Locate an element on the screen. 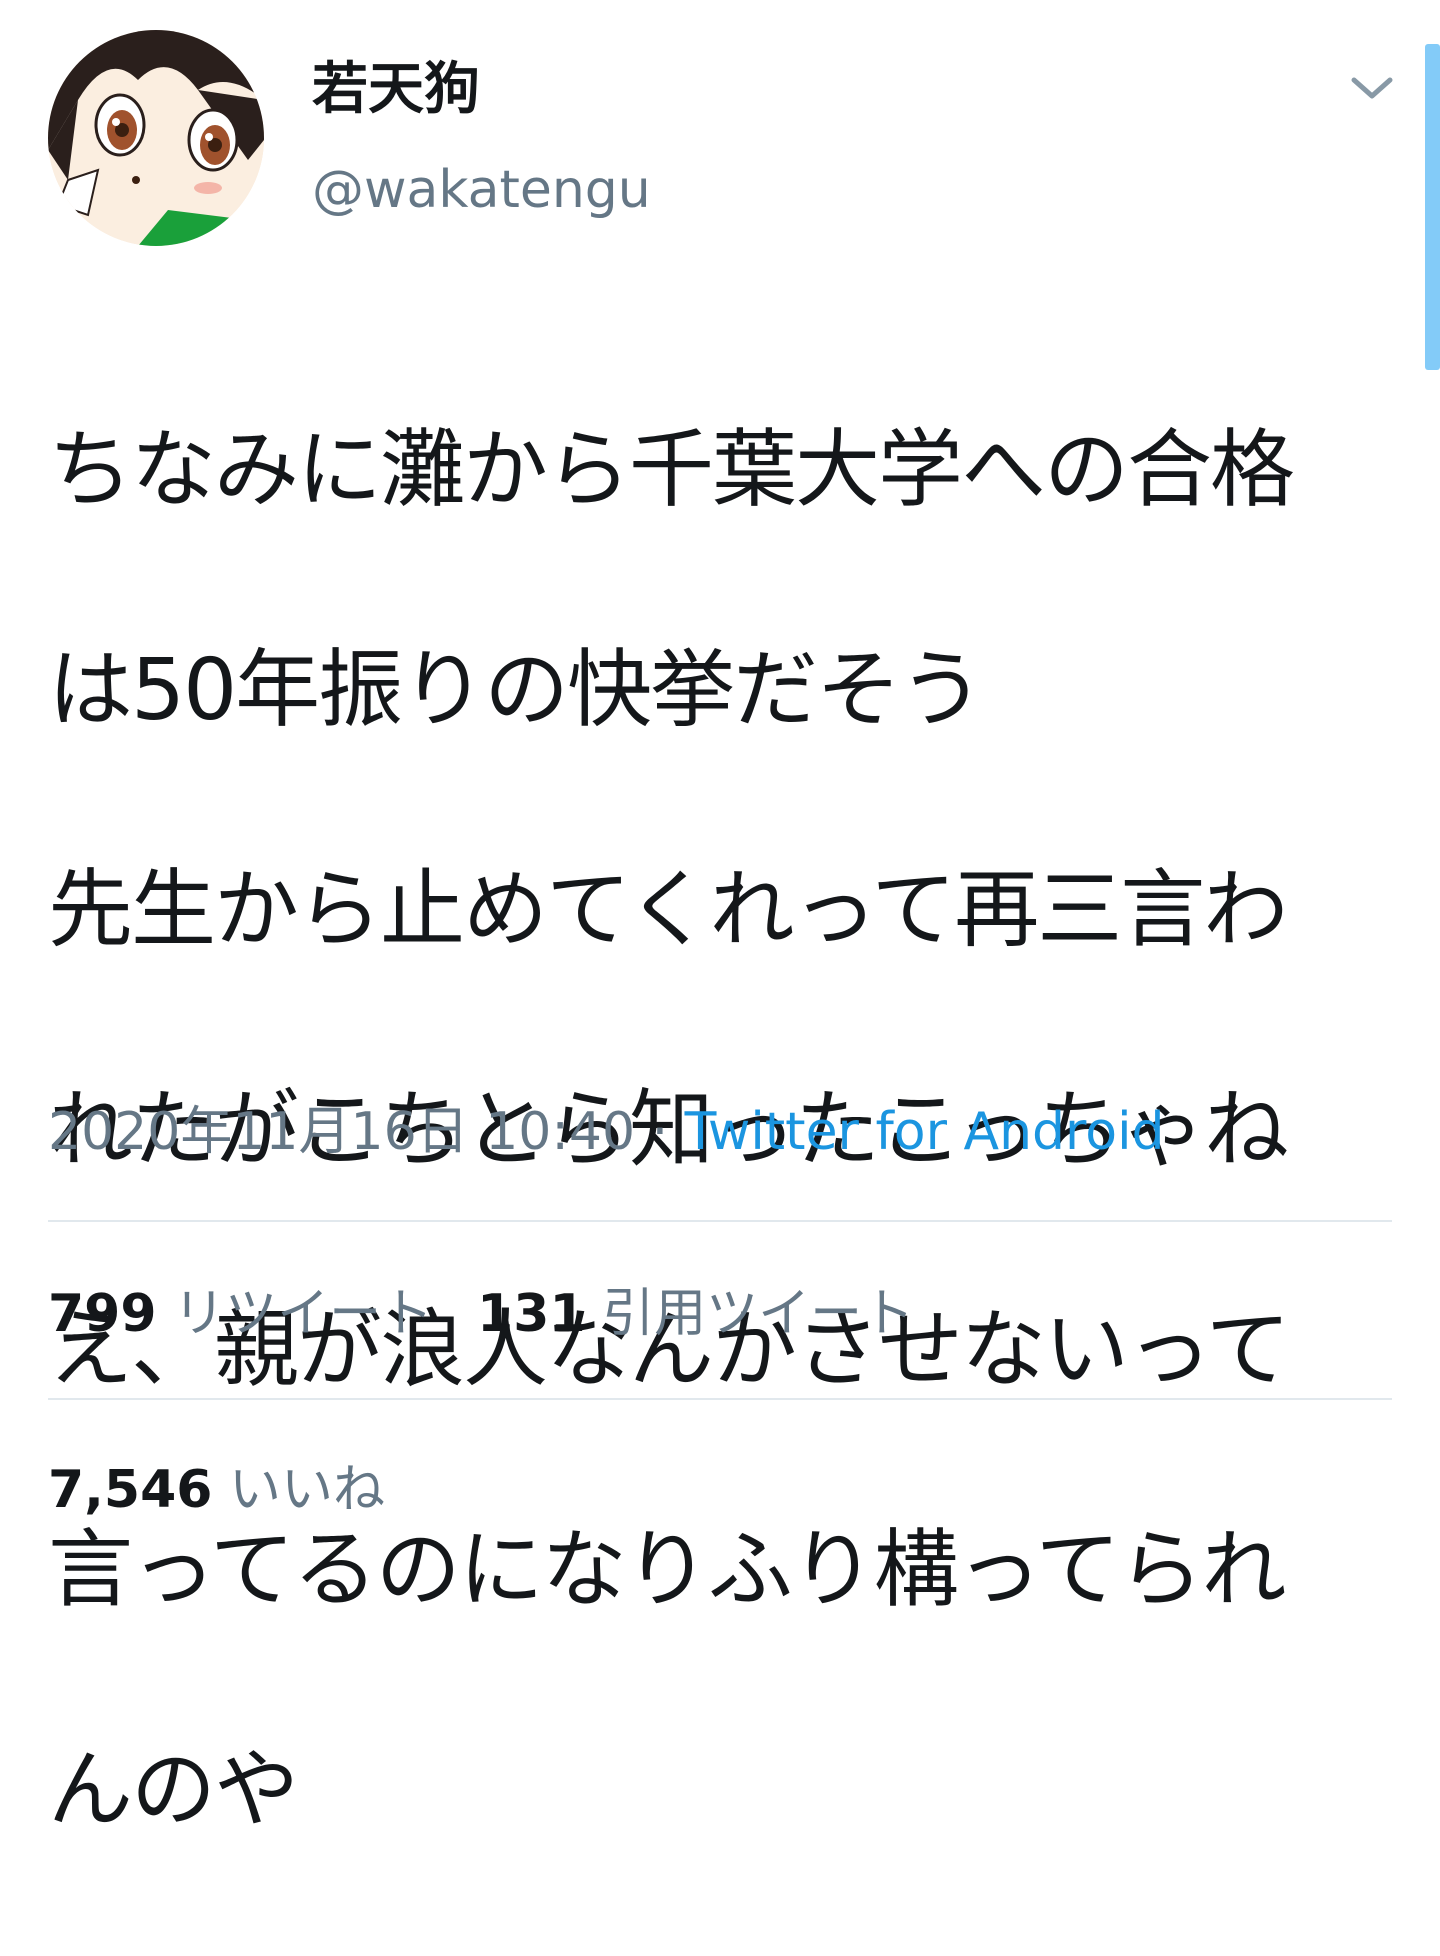 The image size is (1440, 1956). retweet-stats-row: 799 リツイート 131 引用ツイート is located at coordinates (481, 1314).